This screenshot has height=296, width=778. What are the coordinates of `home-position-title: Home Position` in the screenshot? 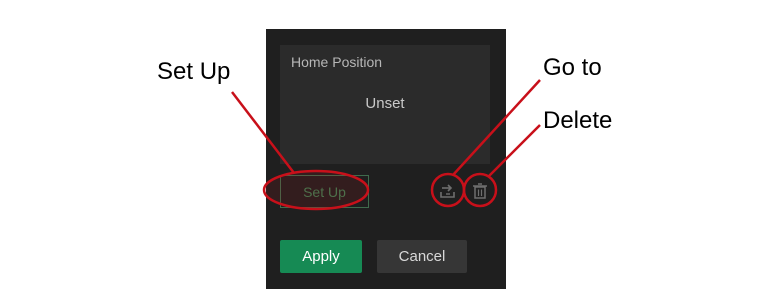 It's located at (337, 62).